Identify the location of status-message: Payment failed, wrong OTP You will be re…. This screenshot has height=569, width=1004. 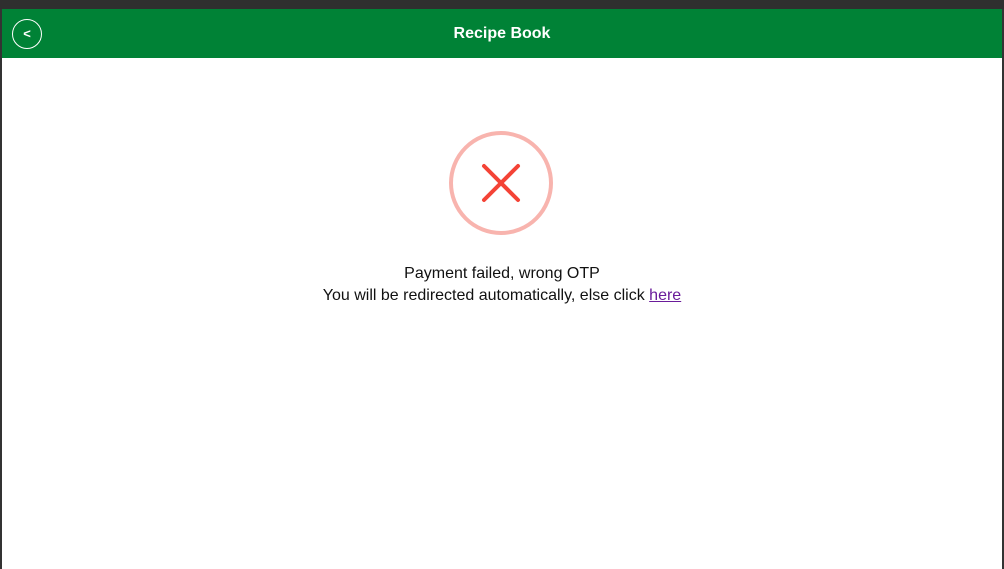
(502, 285).